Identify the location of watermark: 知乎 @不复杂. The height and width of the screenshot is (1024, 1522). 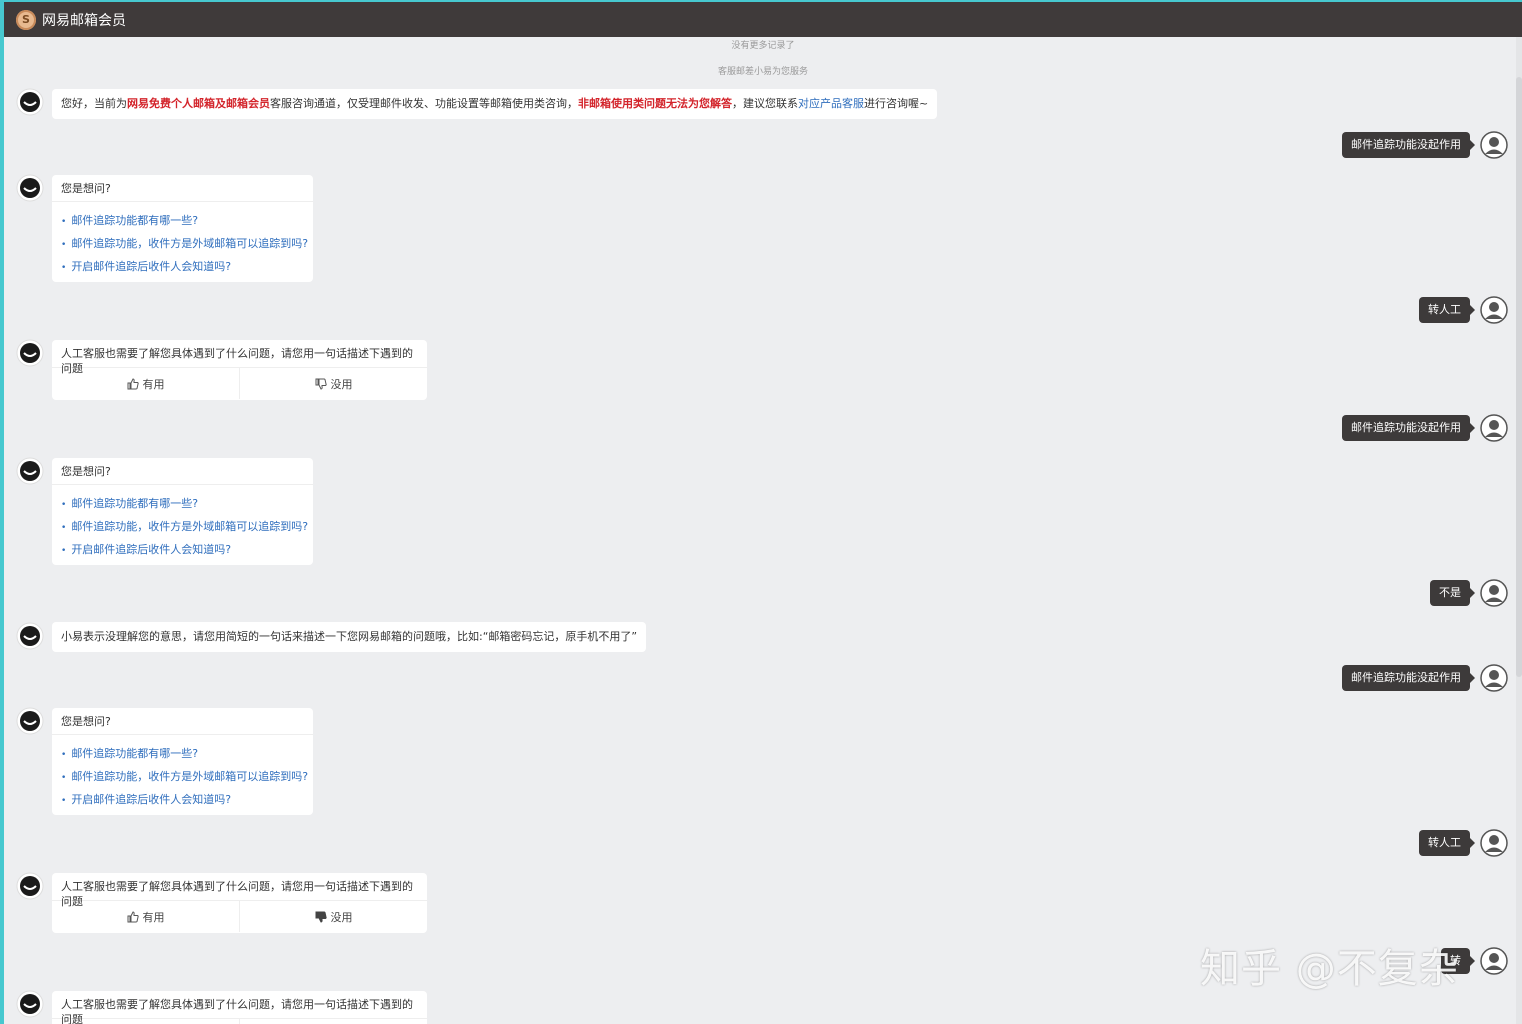
(1330, 969).